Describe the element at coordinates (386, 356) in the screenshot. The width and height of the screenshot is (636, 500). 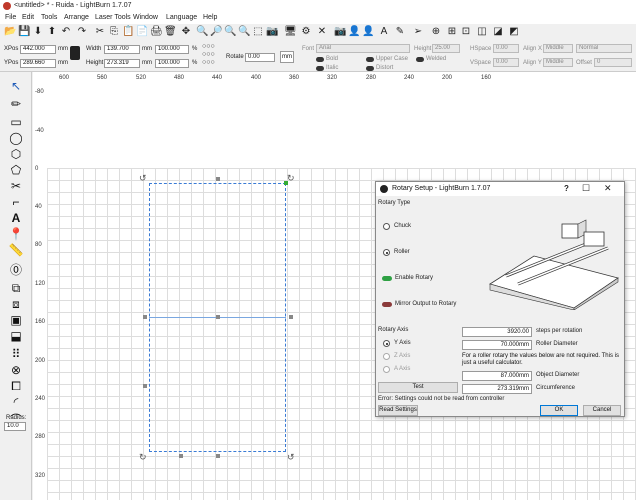
I see `z-axis-radio` at that location.